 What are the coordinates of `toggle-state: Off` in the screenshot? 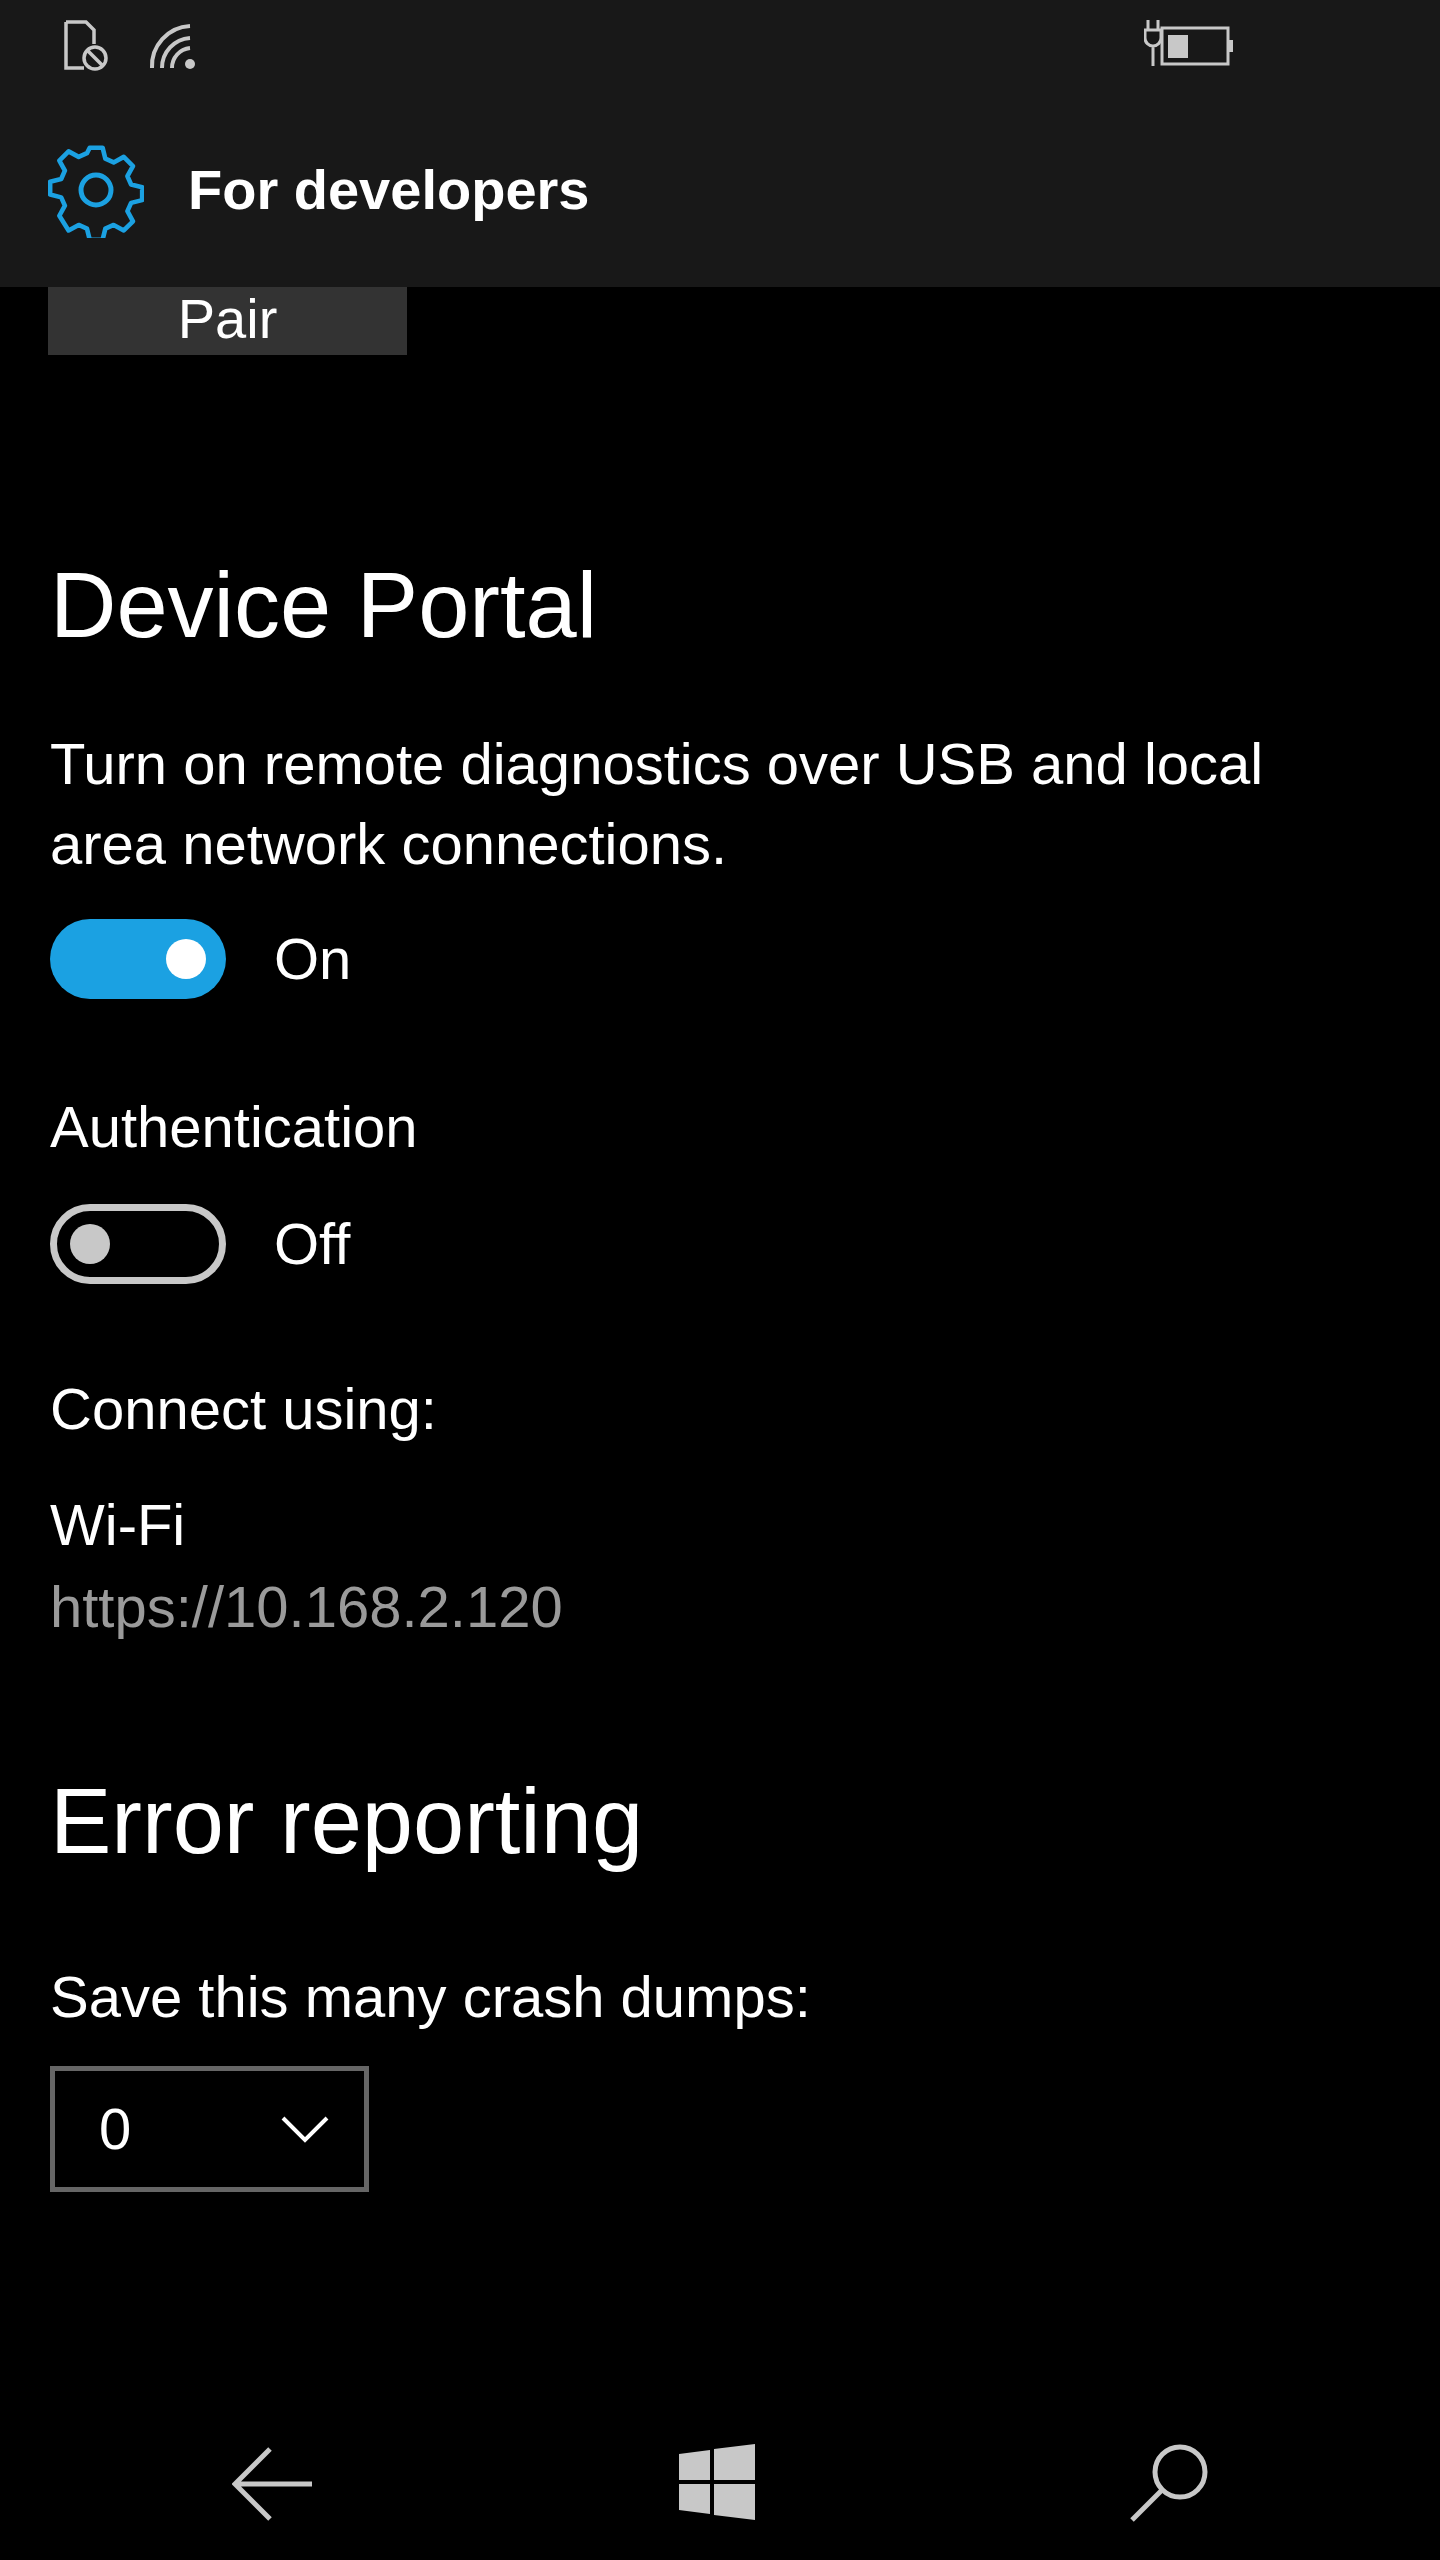 It's located at (312, 1243).